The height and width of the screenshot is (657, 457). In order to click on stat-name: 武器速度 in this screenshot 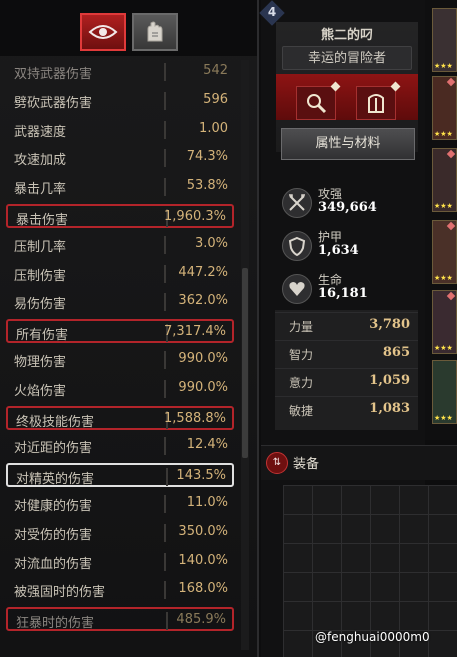, I will do `click(40, 132)`.